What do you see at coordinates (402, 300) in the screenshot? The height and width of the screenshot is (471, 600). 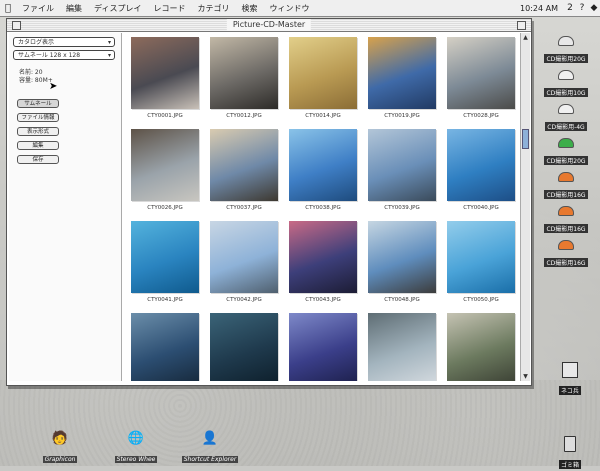 I see `thumbnail-caption: CTY0048.JPG` at bounding box center [402, 300].